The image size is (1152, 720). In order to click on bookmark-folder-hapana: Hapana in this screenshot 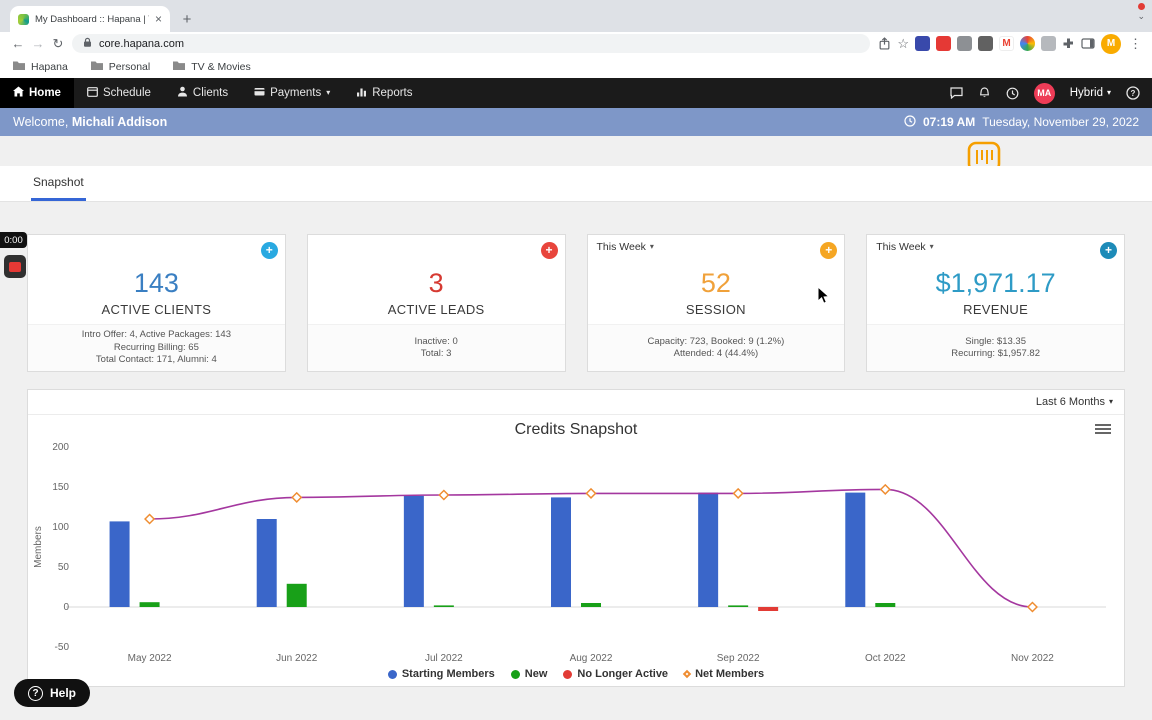, I will do `click(40, 67)`.